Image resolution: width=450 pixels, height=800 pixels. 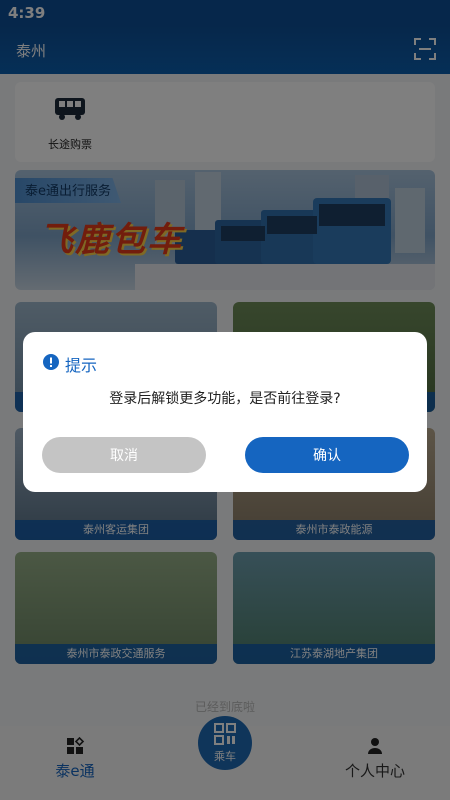 What do you see at coordinates (124, 455) in the screenshot?
I see `cancel-button: 取消` at bounding box center [124, 455].